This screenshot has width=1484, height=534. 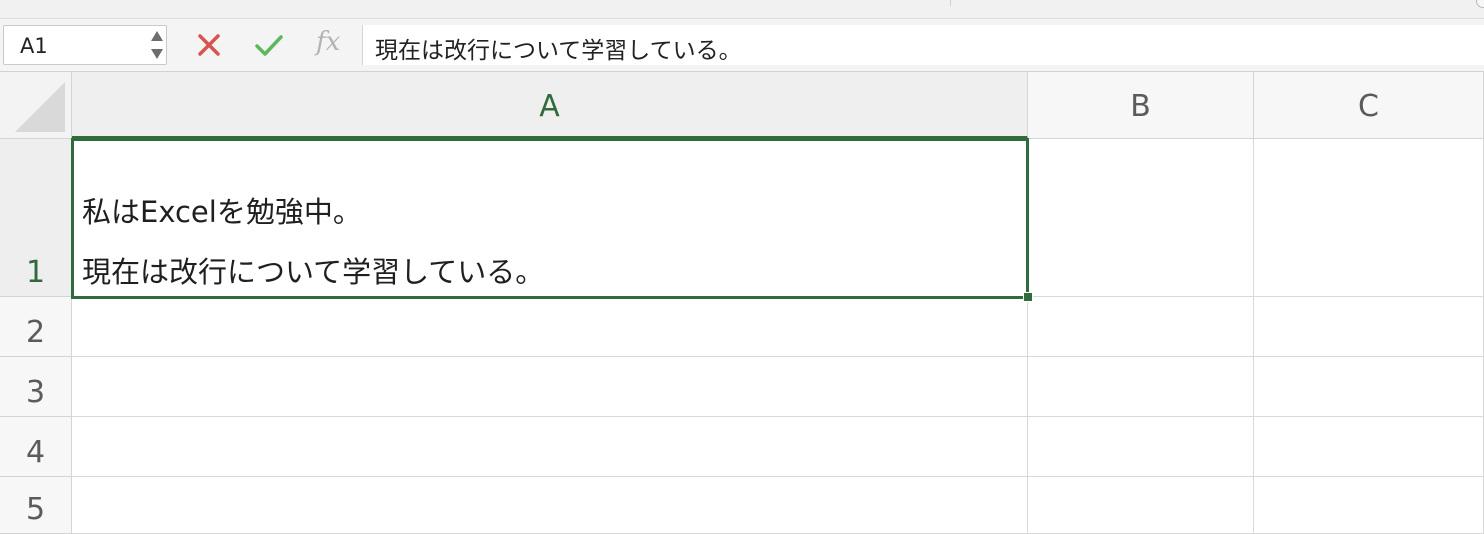 What do you see at coordinates (35, 509) in the screenshot?
I see `row-label: 5` at bounding box center [35, 509].